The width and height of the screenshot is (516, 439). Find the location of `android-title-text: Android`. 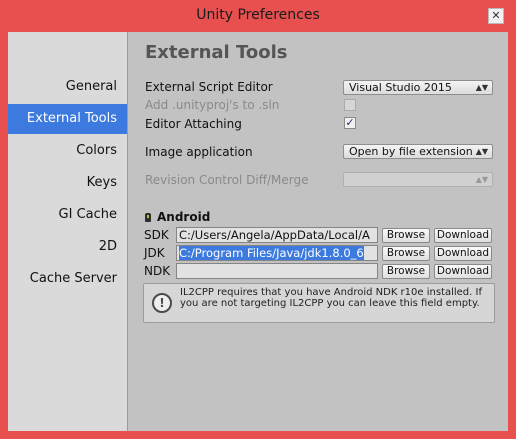

android-title-text: Android is located at coordinates (184, 217).